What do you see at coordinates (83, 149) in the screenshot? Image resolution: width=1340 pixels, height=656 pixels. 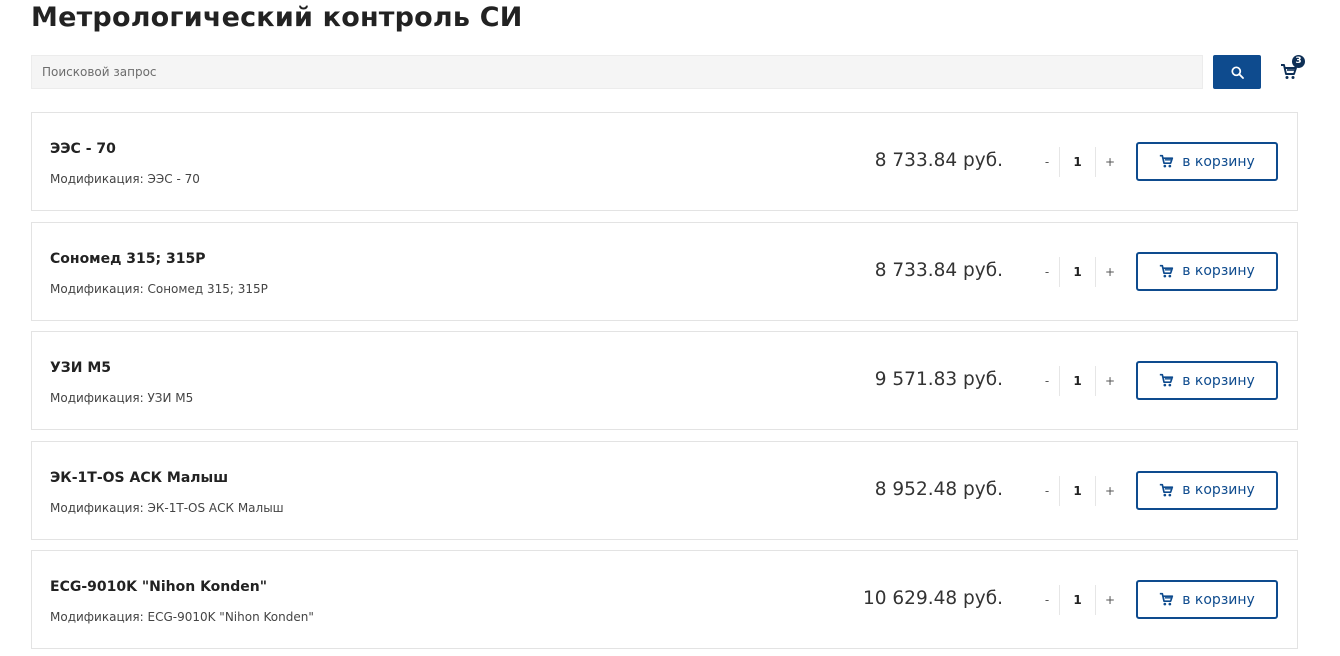 I see `product-name: ЭЭС - 70` at bounding box center [83, 149].